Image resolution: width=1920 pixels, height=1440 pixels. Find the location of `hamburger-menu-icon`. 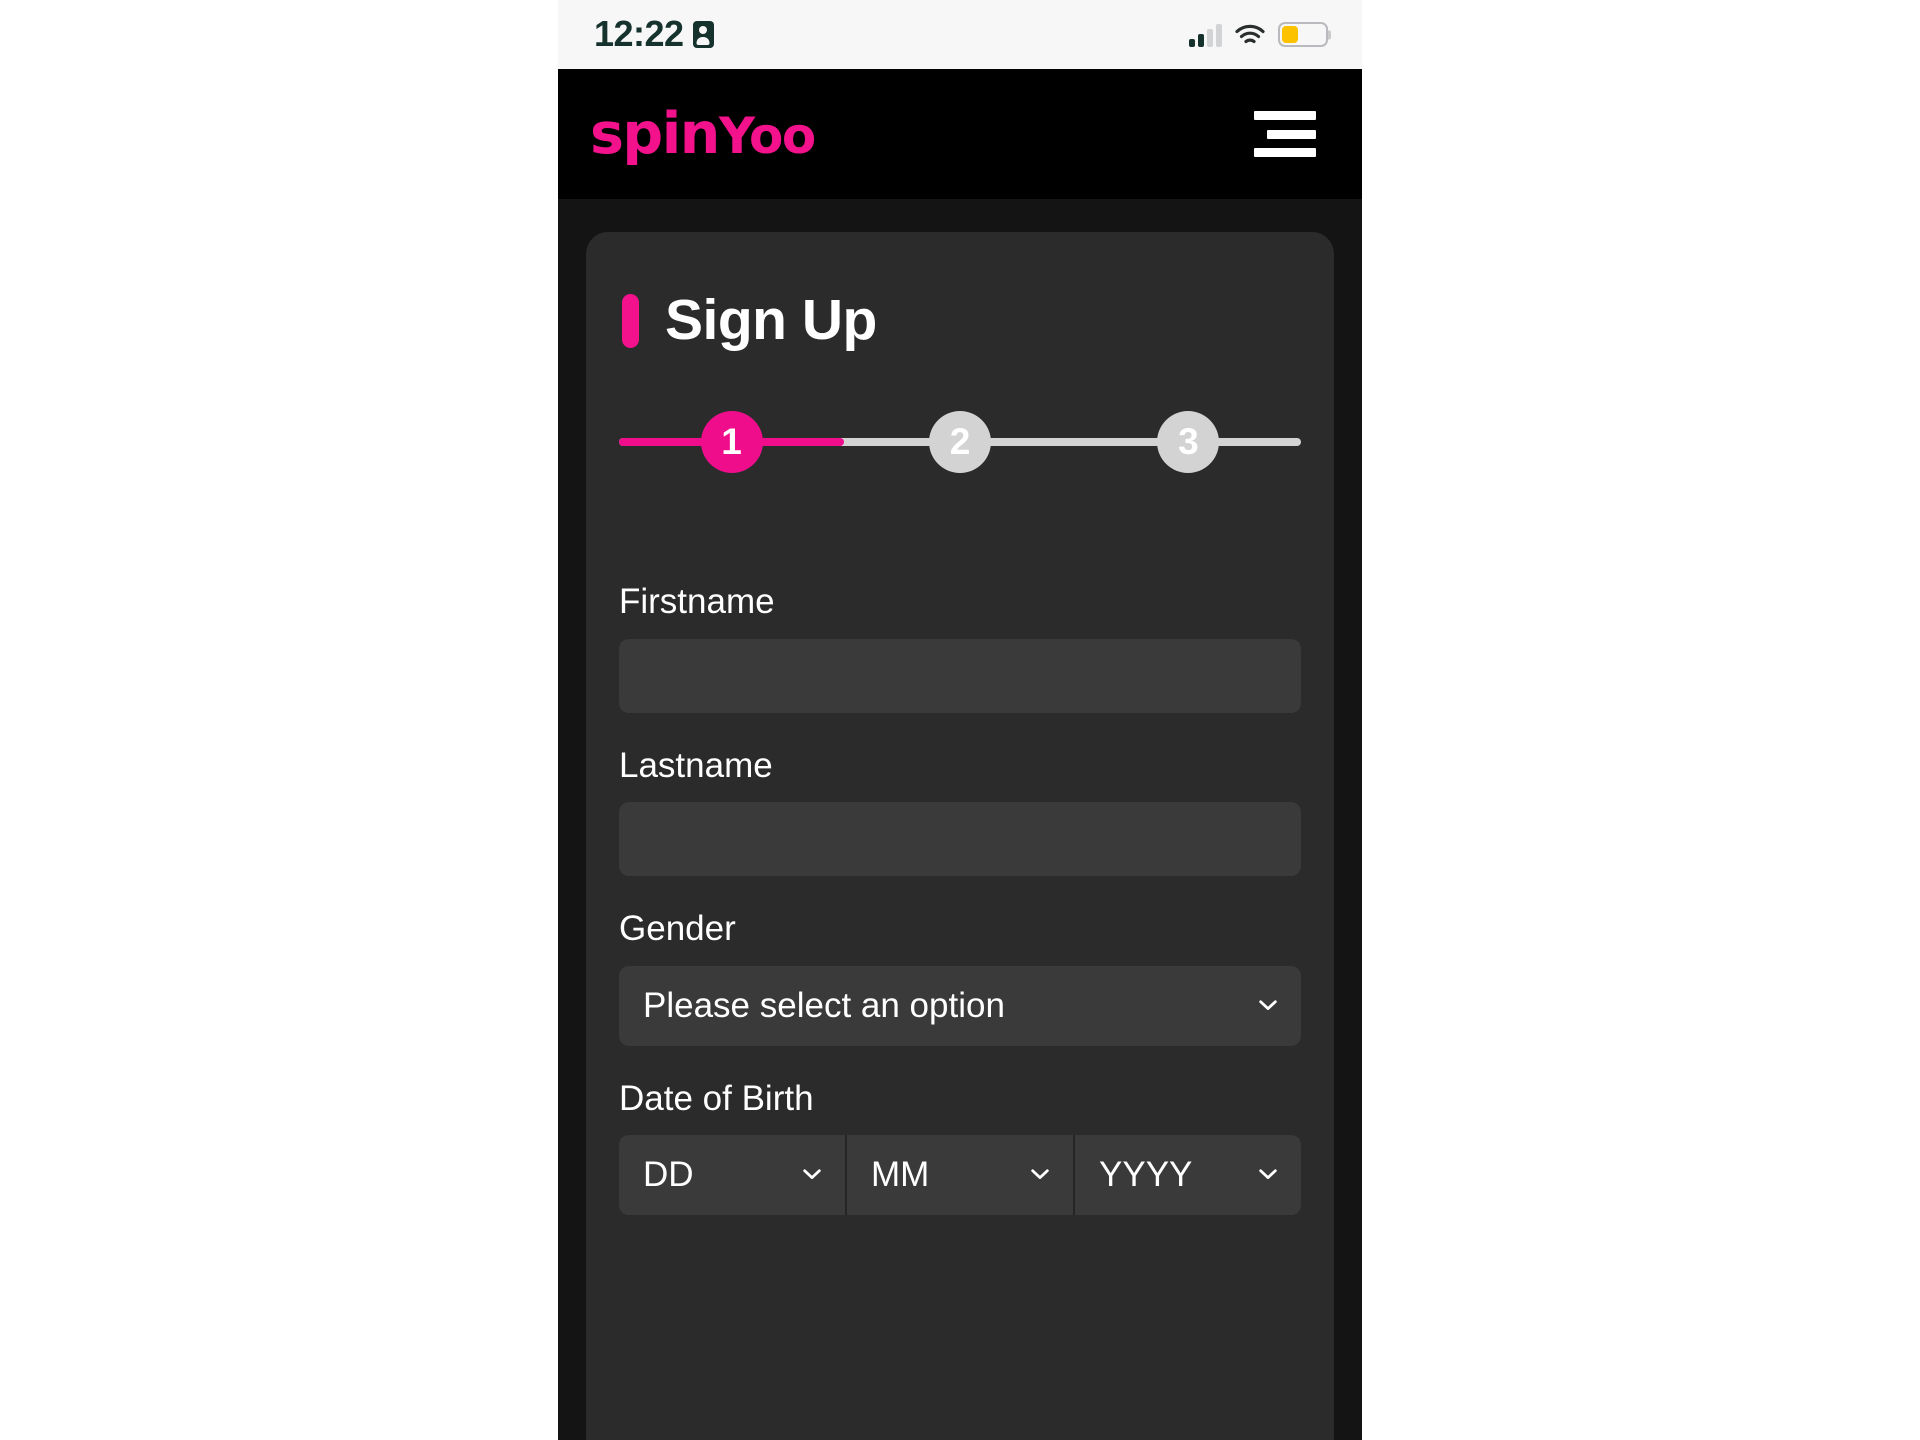

hamburger-menu-icon is located at coordinates (1285, 134).